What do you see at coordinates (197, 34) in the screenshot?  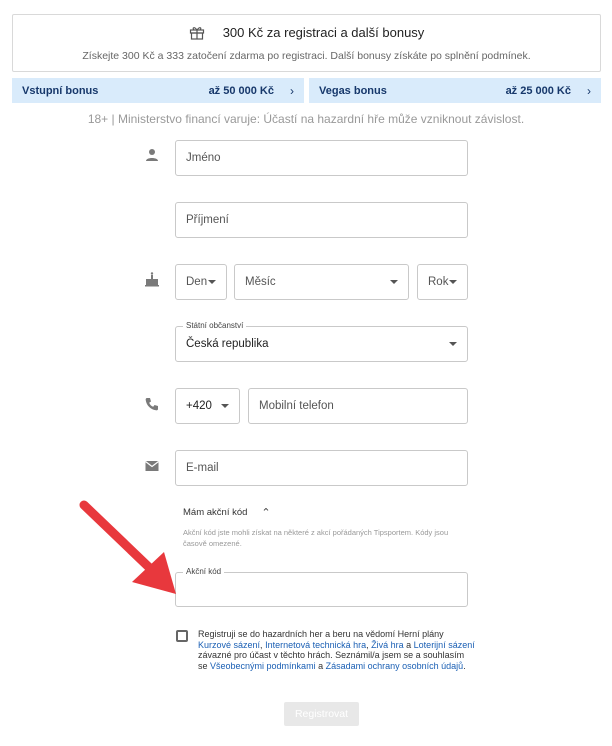 I see `gift-icon` at bounding box center [197, 34].